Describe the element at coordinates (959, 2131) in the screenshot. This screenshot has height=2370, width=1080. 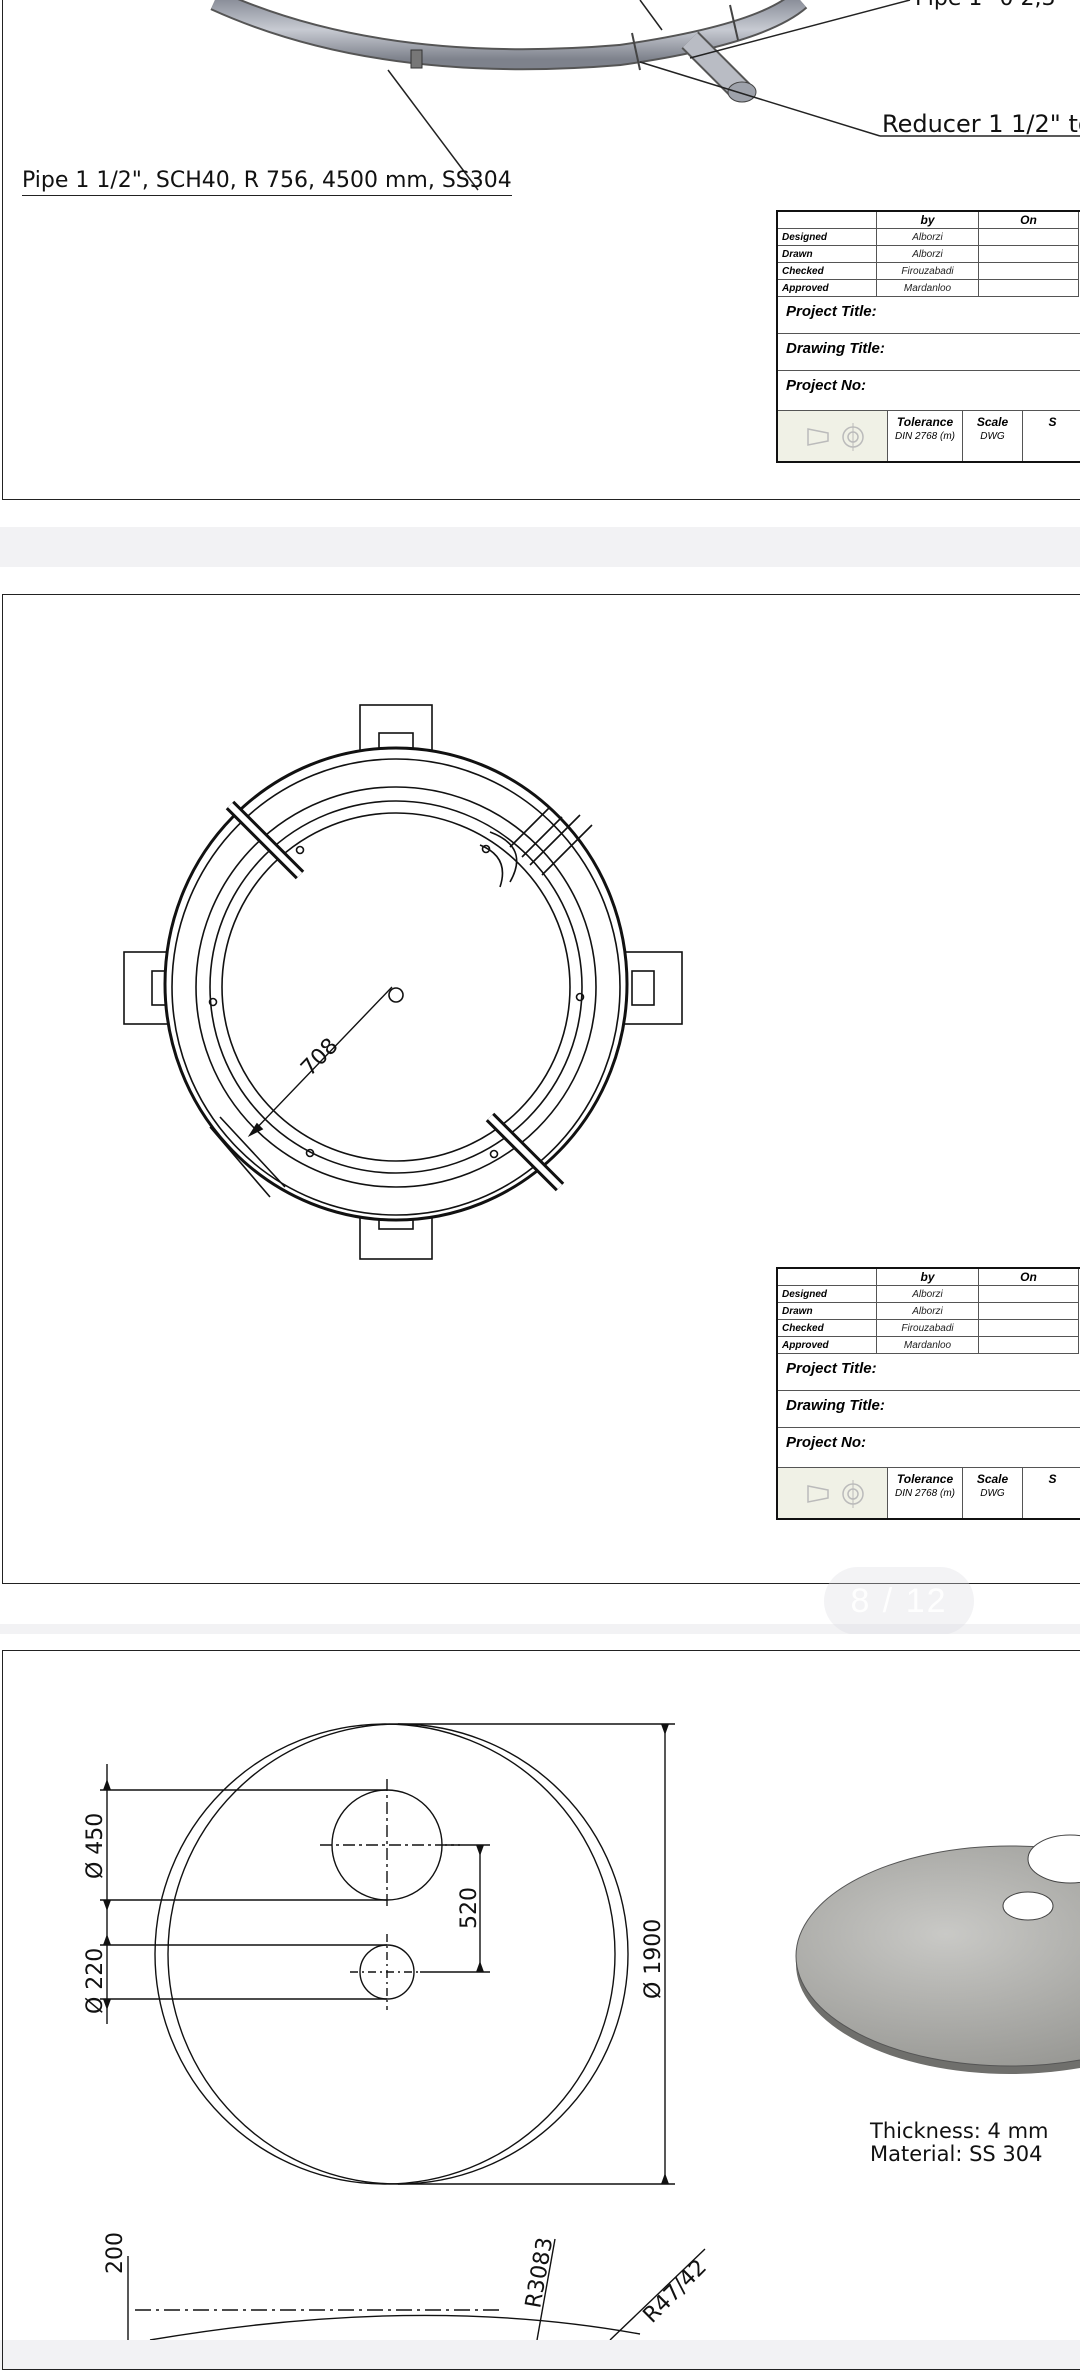
I see `thickness-note: Thickness: 4 mm` at that location.